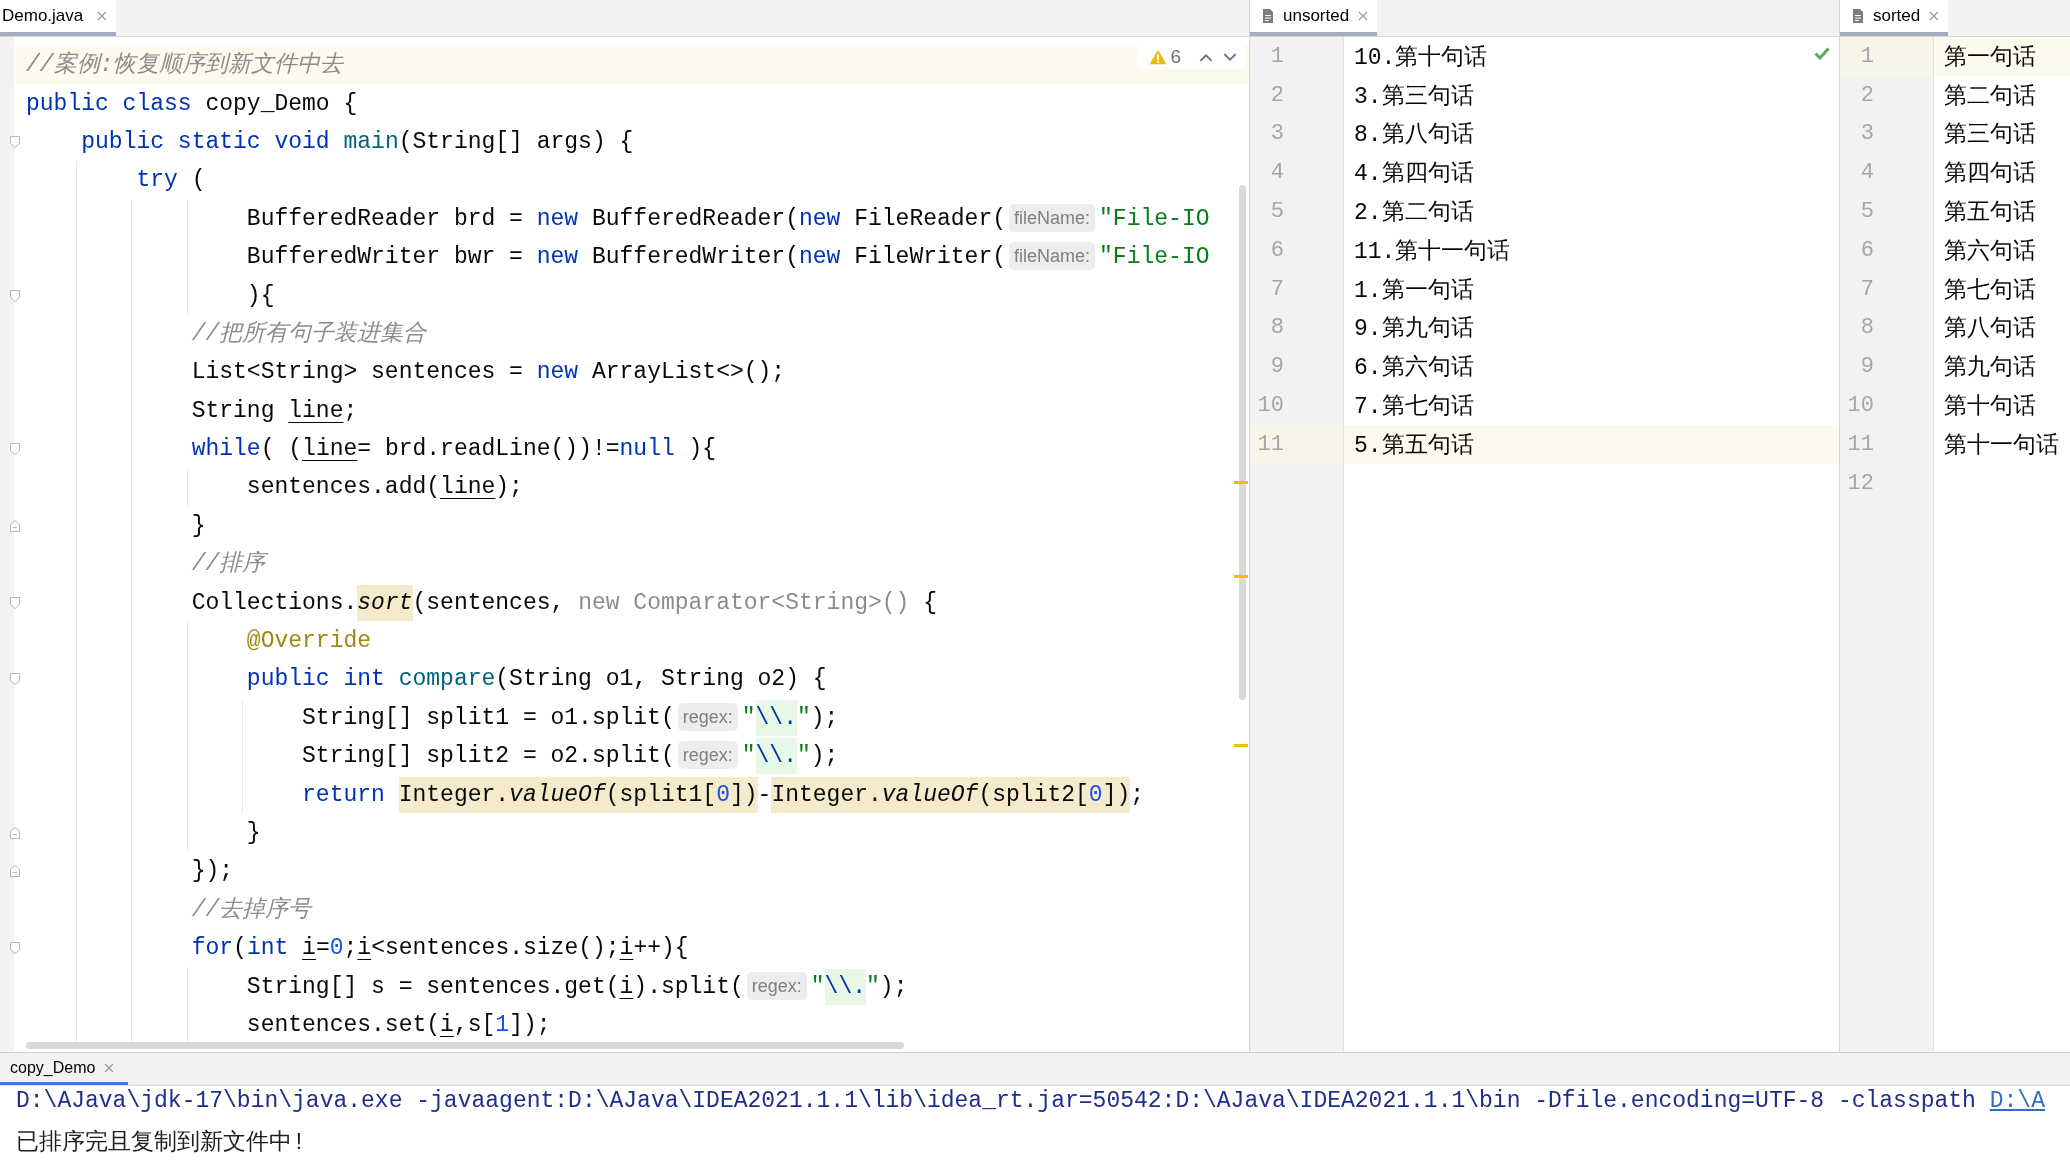 Image resolution: width=2070 pixels, height=1174 pixels. Describe the element at coordinates (488, 373) in the screenshot. I see `code-line: List<String> sentences = new ArrayList<>();` at that location.